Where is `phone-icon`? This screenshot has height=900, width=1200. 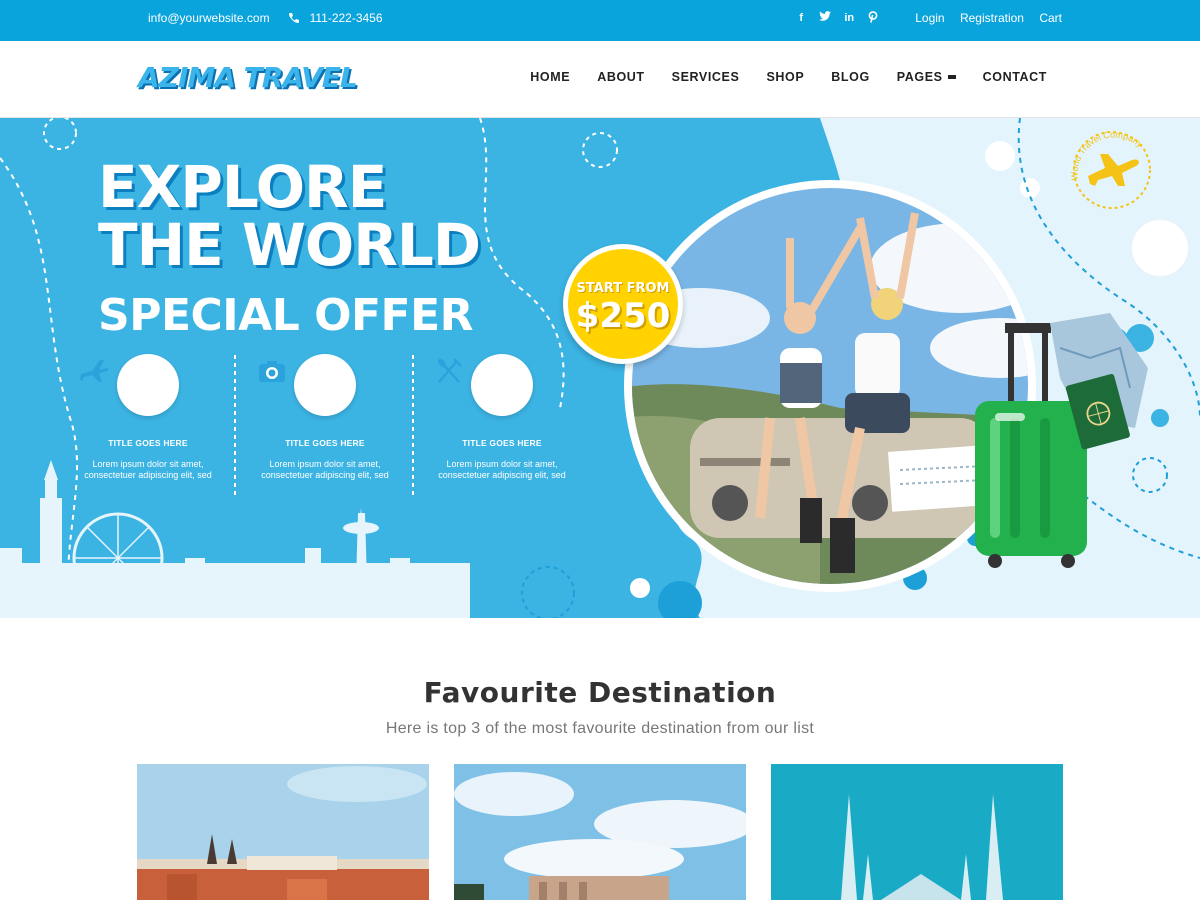 phone-icon is located at coordinates (293, 18).